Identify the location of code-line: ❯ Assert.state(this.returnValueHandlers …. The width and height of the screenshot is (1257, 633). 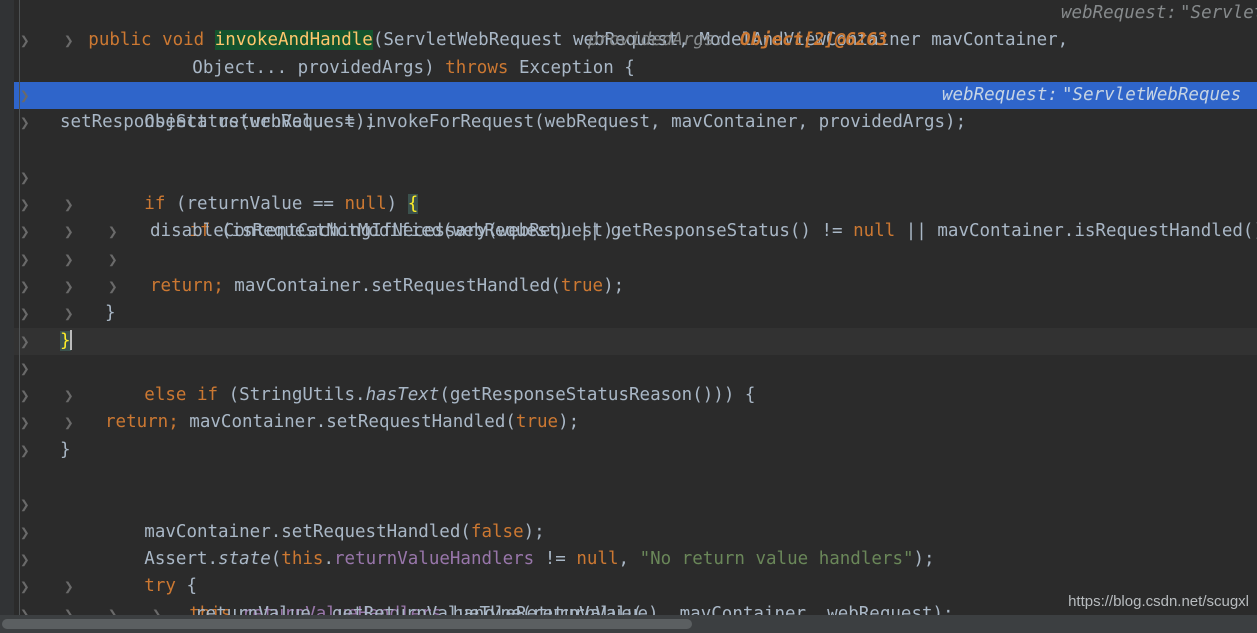
(628, 544).